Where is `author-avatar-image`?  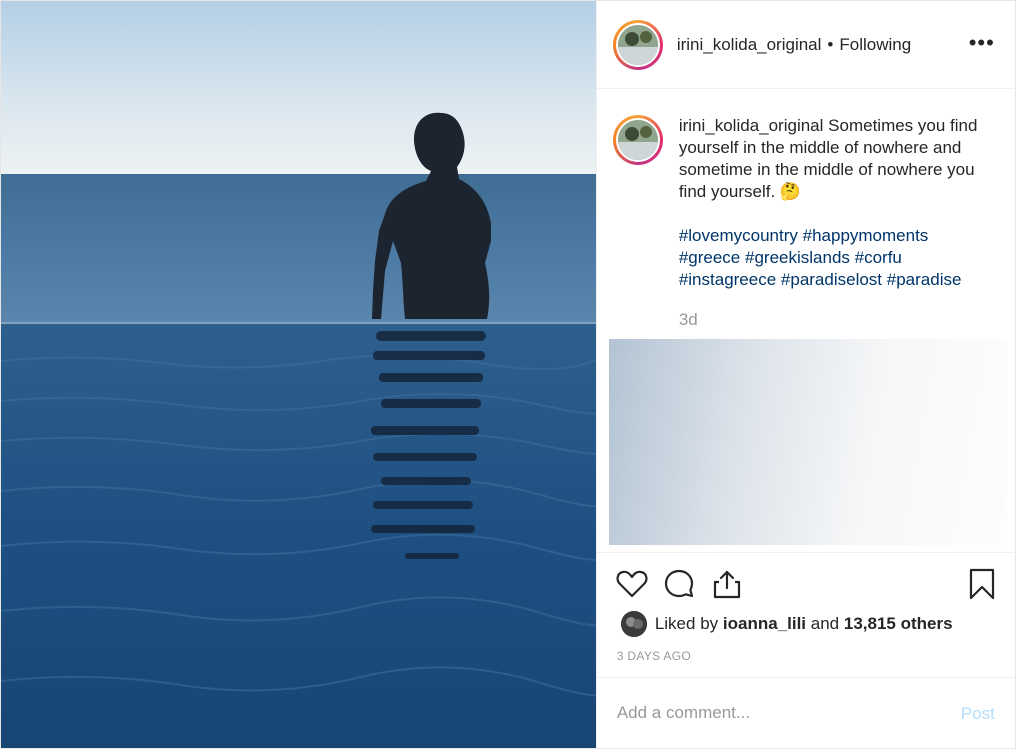
author-avatar-image is located at coordinates (637, 44).